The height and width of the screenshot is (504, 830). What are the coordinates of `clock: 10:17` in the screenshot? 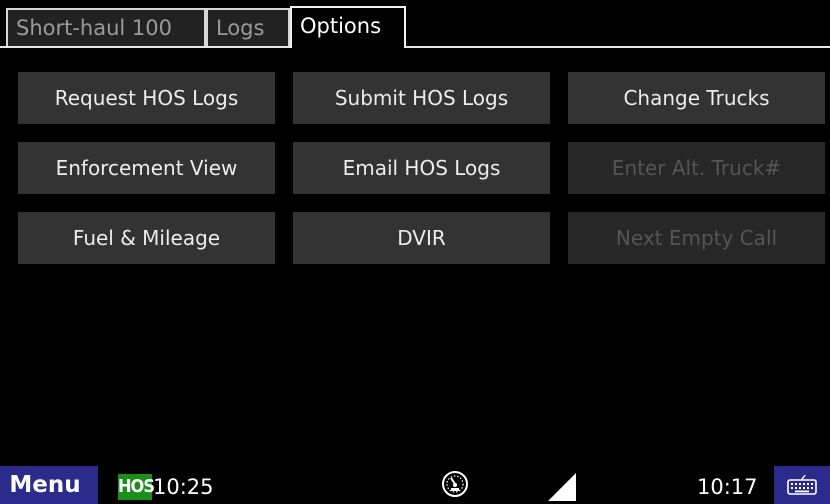 It's located at (727, 487).